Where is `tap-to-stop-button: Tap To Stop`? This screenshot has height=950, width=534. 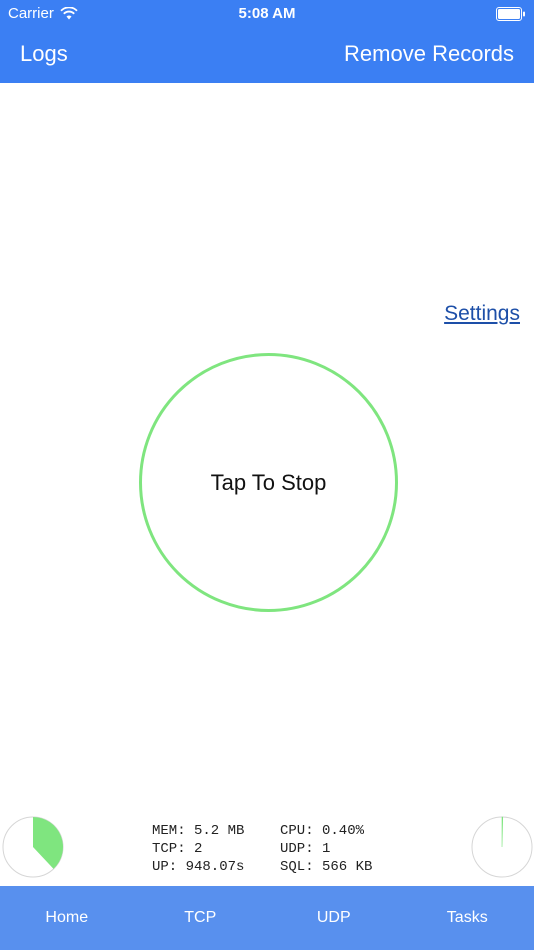
tap-to-stop-button: Tap To Stop is located at coordinates (268, 482).